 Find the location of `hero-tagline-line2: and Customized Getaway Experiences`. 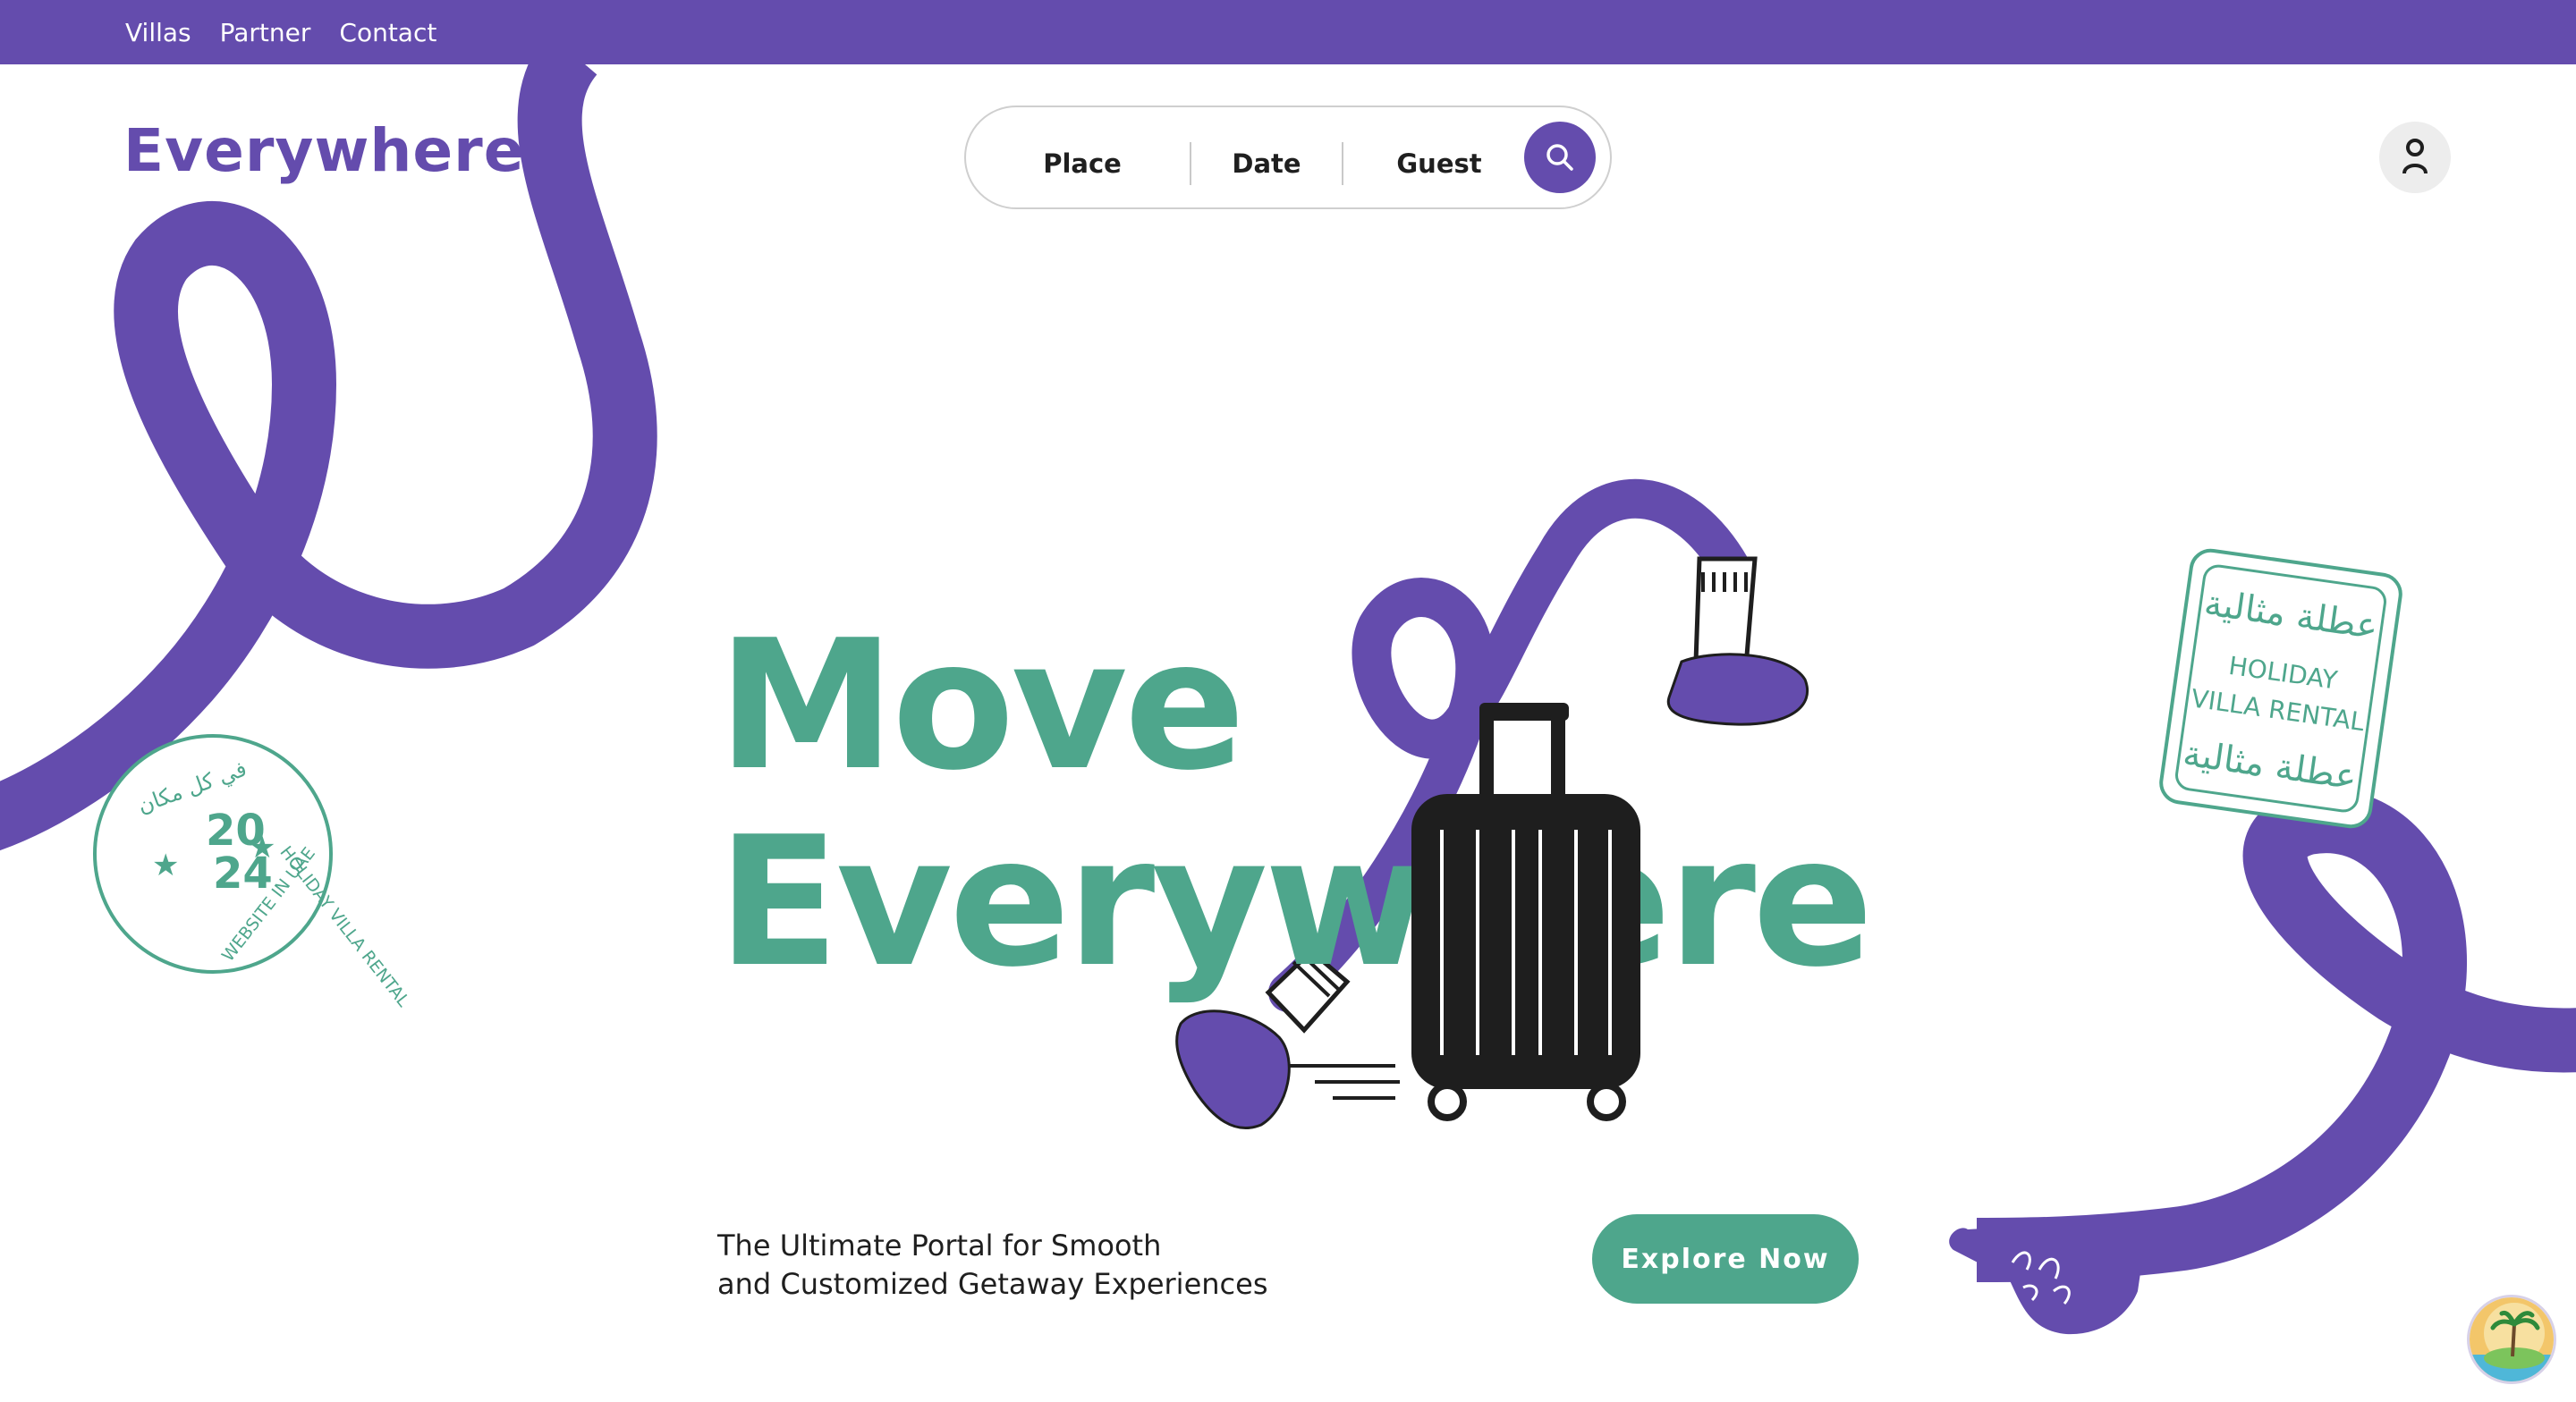

hero-tagline-line2: and Customized Getaway Experiences is located at coordinates (992, 1284).